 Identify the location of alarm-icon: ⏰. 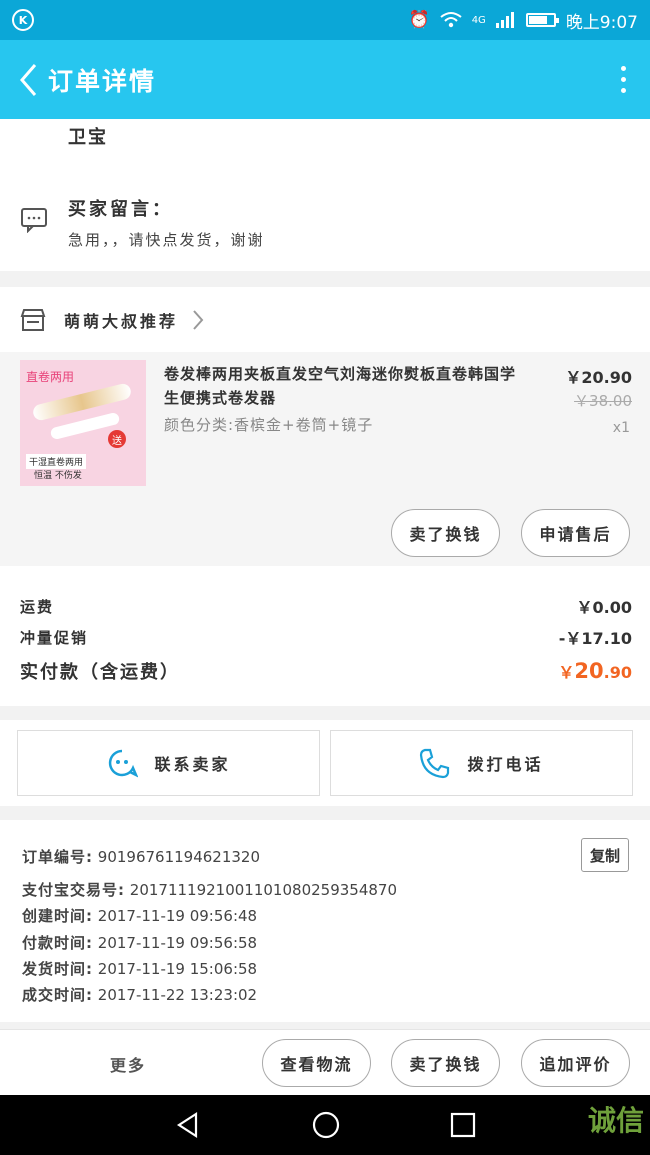
(419, 20).